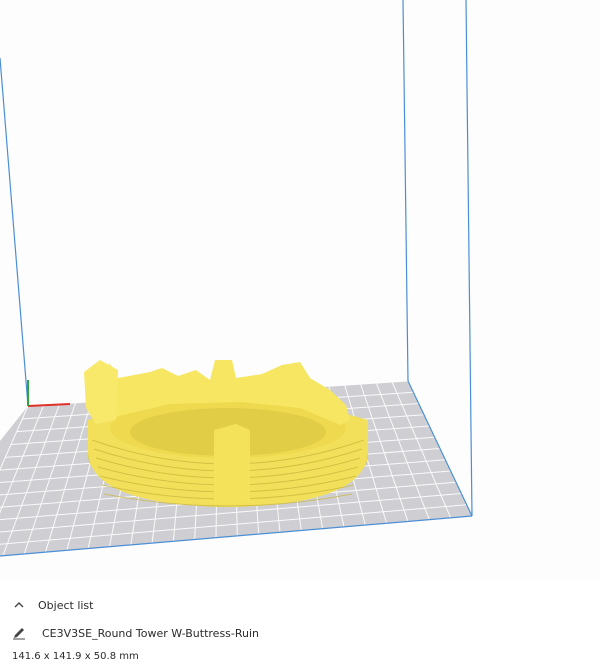  I want to click on object-list-item: CE3V3SE_Round Tower W-Buttress-Ruin, so click(135, 633).